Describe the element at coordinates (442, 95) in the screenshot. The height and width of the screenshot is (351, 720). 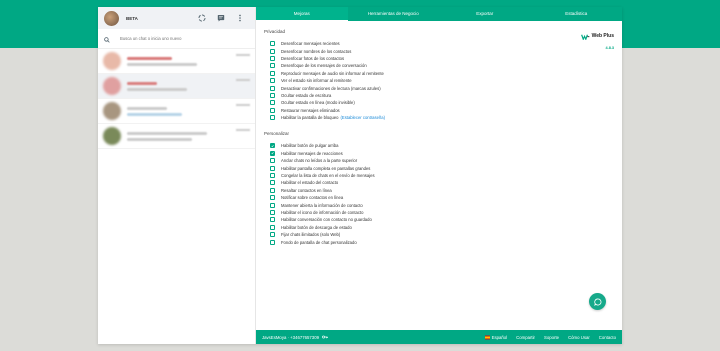
I see `option-row: Ocultar estado de escritura` at that location.